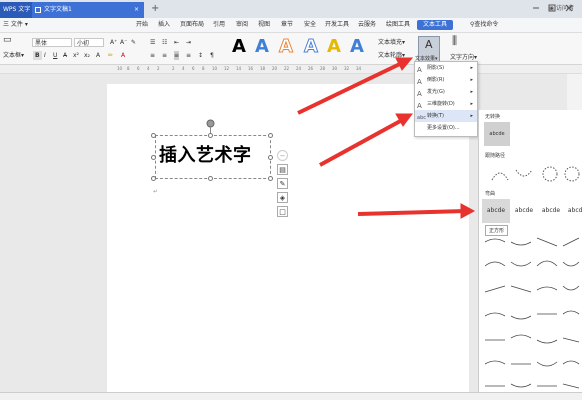  Describe the element at coordinates (37, 55) in the screenshot. I see `bold-icon: B` at that location.